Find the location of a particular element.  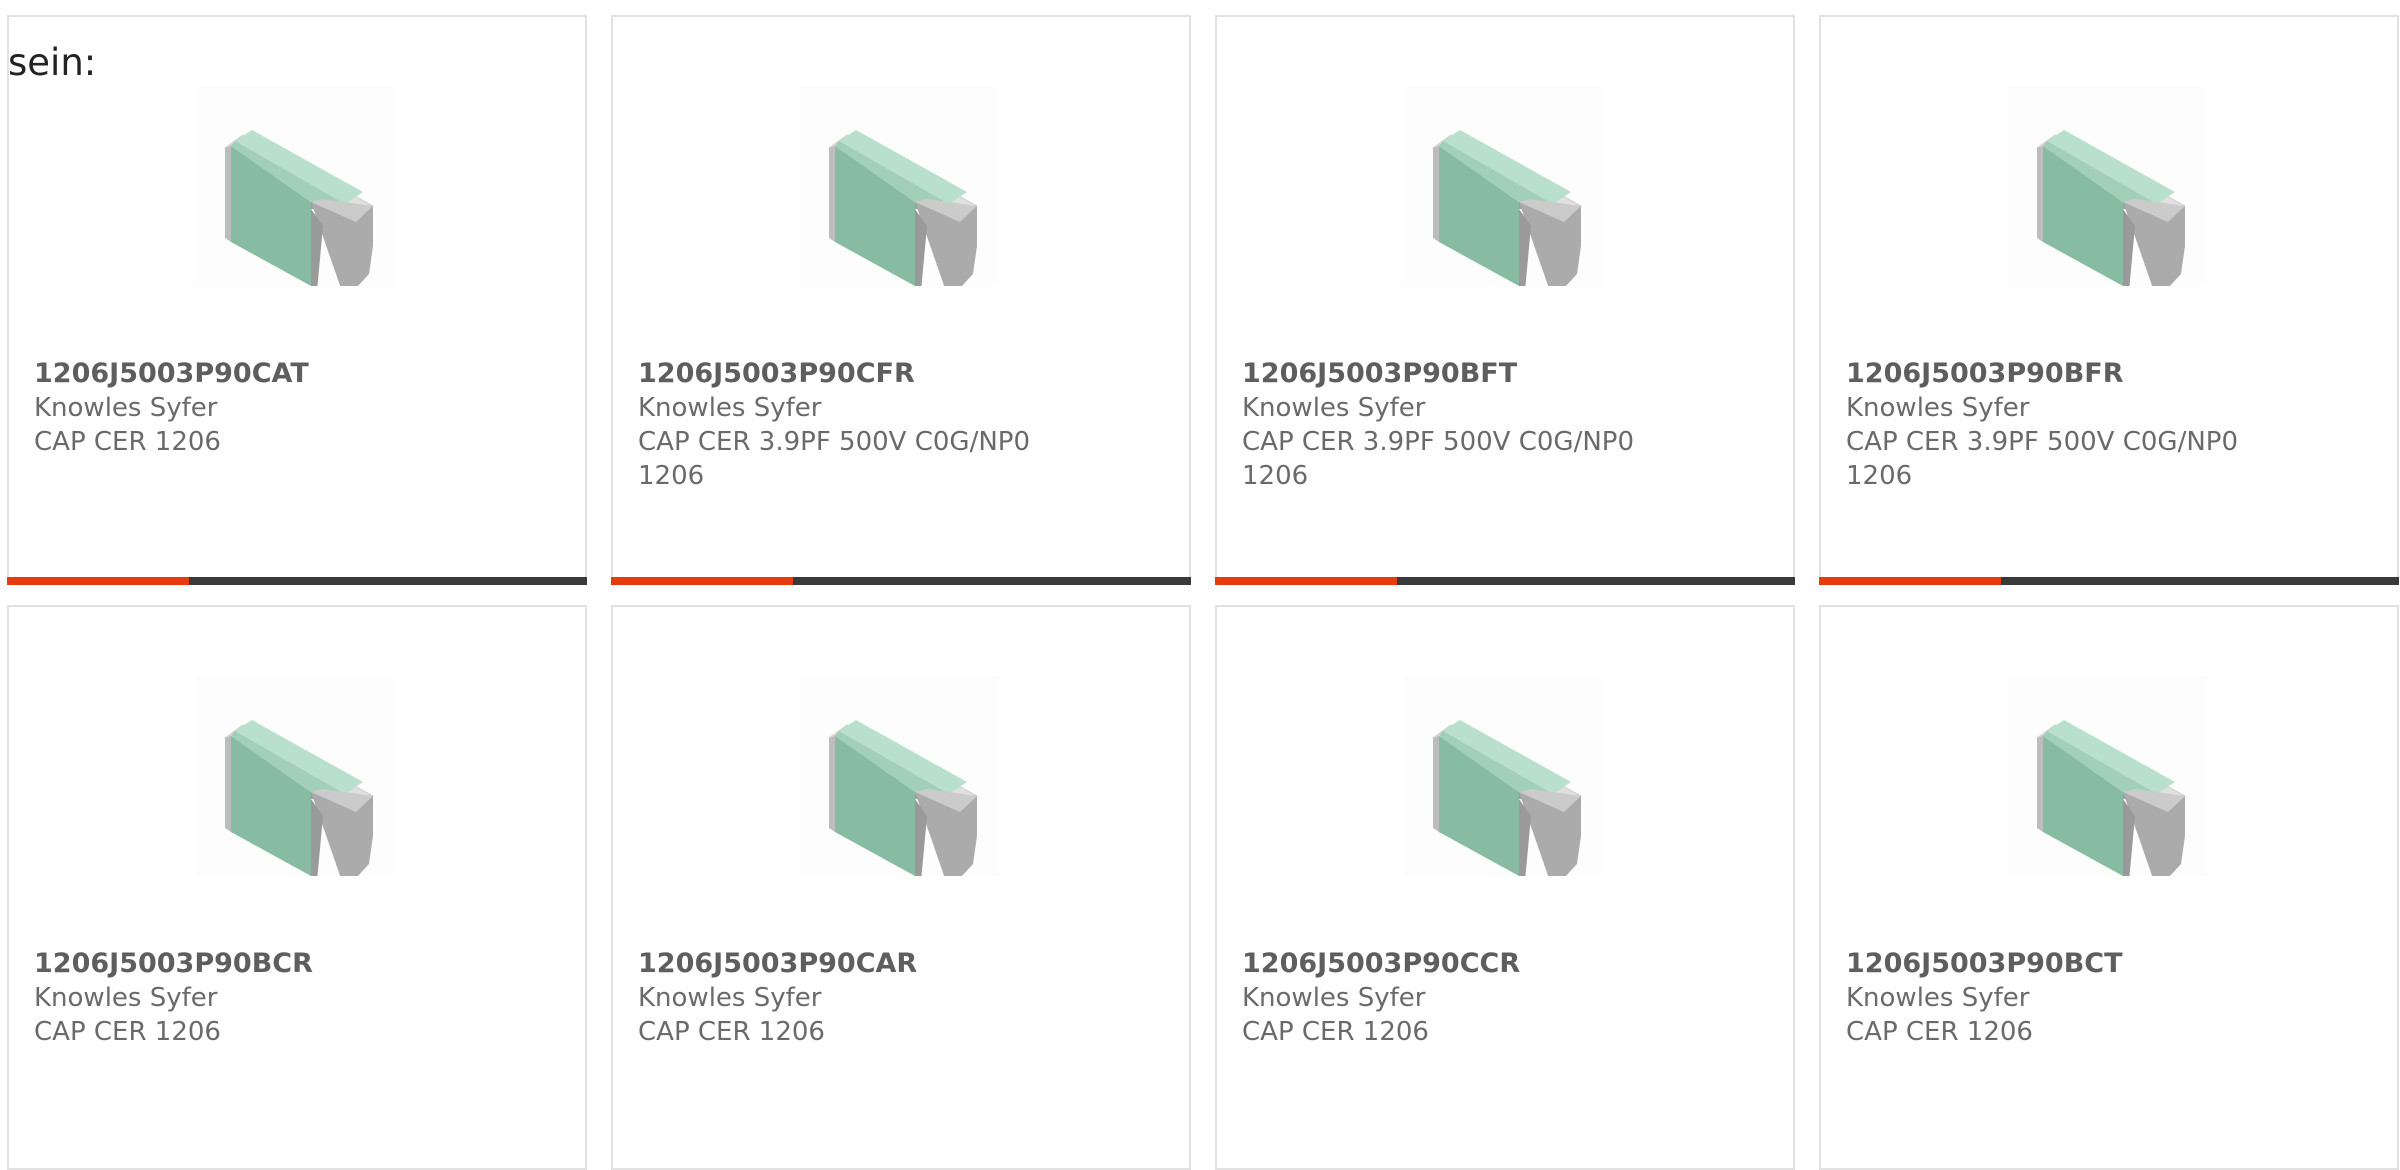

part-number: 1206J5003P90CCR is located at coordinates (1502, 964).